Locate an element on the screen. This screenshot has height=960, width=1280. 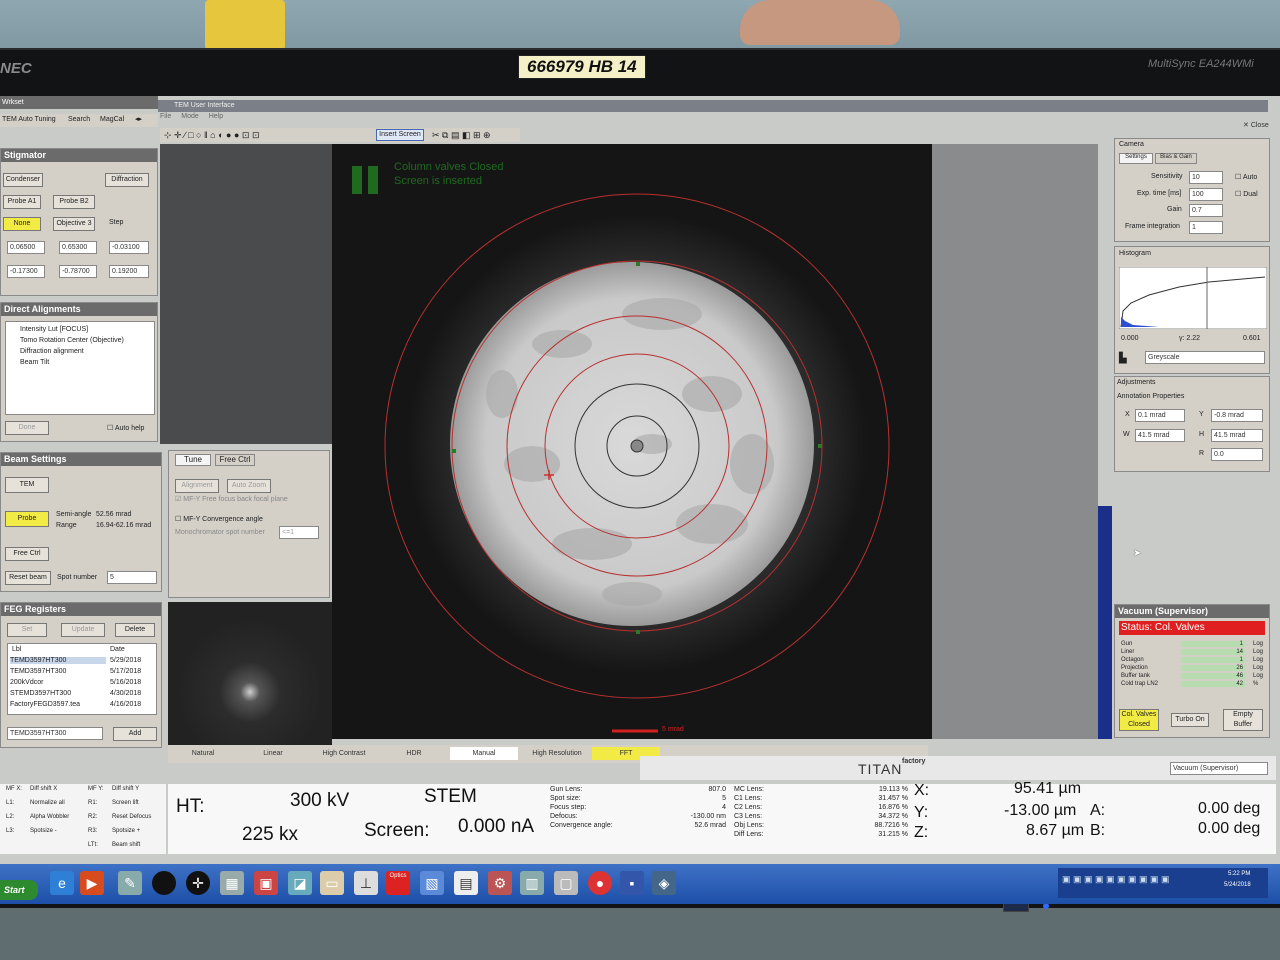
close-button: ✕ Close is located at coordinates (1256, 125).